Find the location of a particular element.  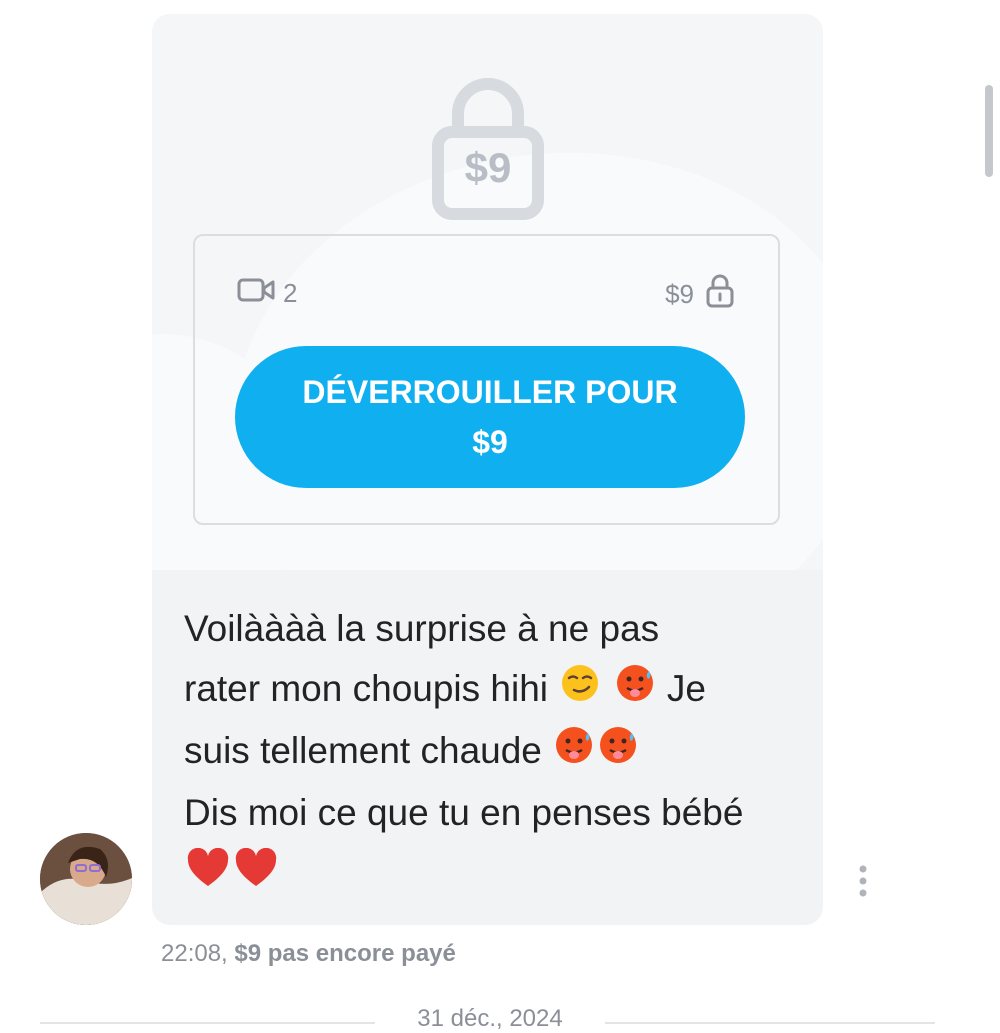

message-line-text: rater mon choupis hihi is located at coordinates (366, 688).